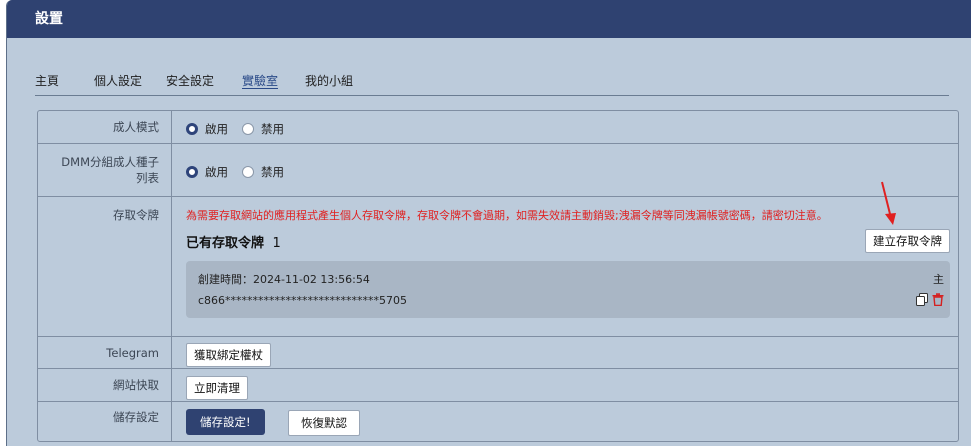 The width and height of the screenshot is (971, 446). I want to click on tab-personal-settings: 個人設定, so click(118, 80).